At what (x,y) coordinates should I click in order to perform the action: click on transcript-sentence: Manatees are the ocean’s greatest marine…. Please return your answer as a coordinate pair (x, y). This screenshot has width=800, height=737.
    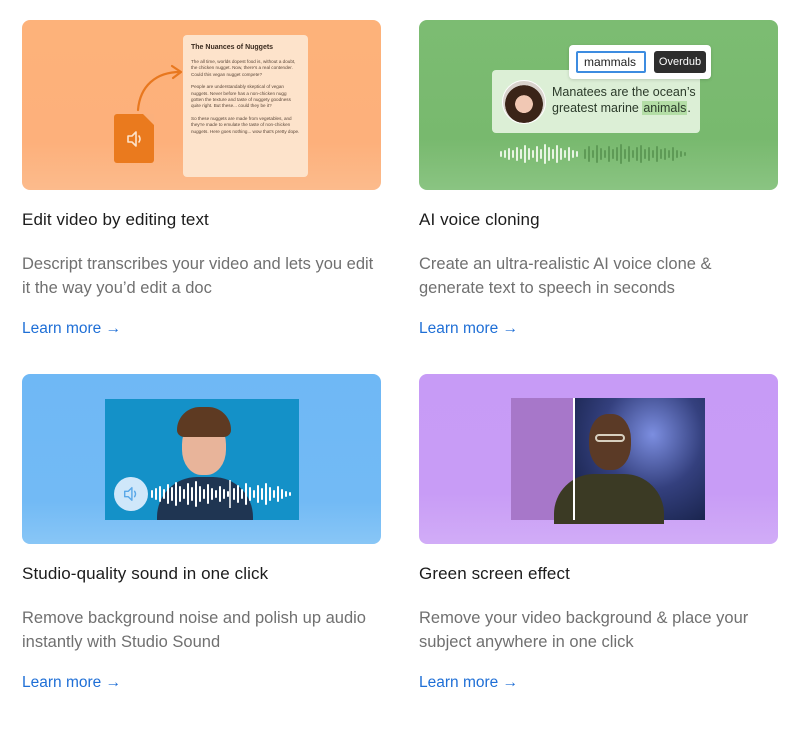
    Looking at the image, I should click on (624, 100).